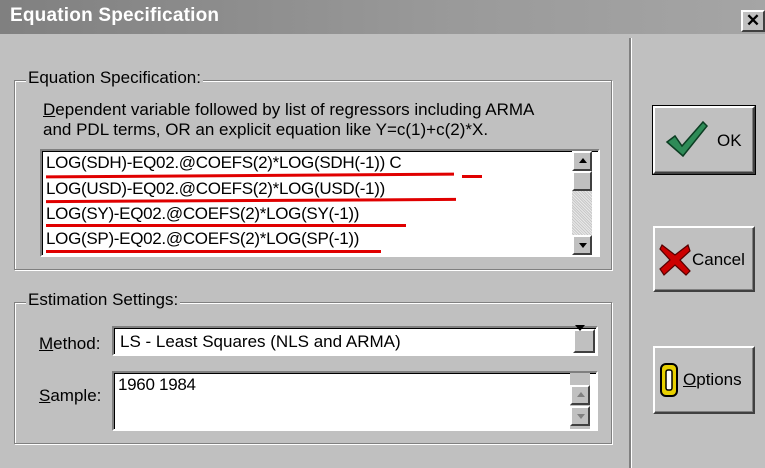  What do you see at coordinates (669, 380) in the screenshot?
I see `options-icon` at bounding box center [669, 380].